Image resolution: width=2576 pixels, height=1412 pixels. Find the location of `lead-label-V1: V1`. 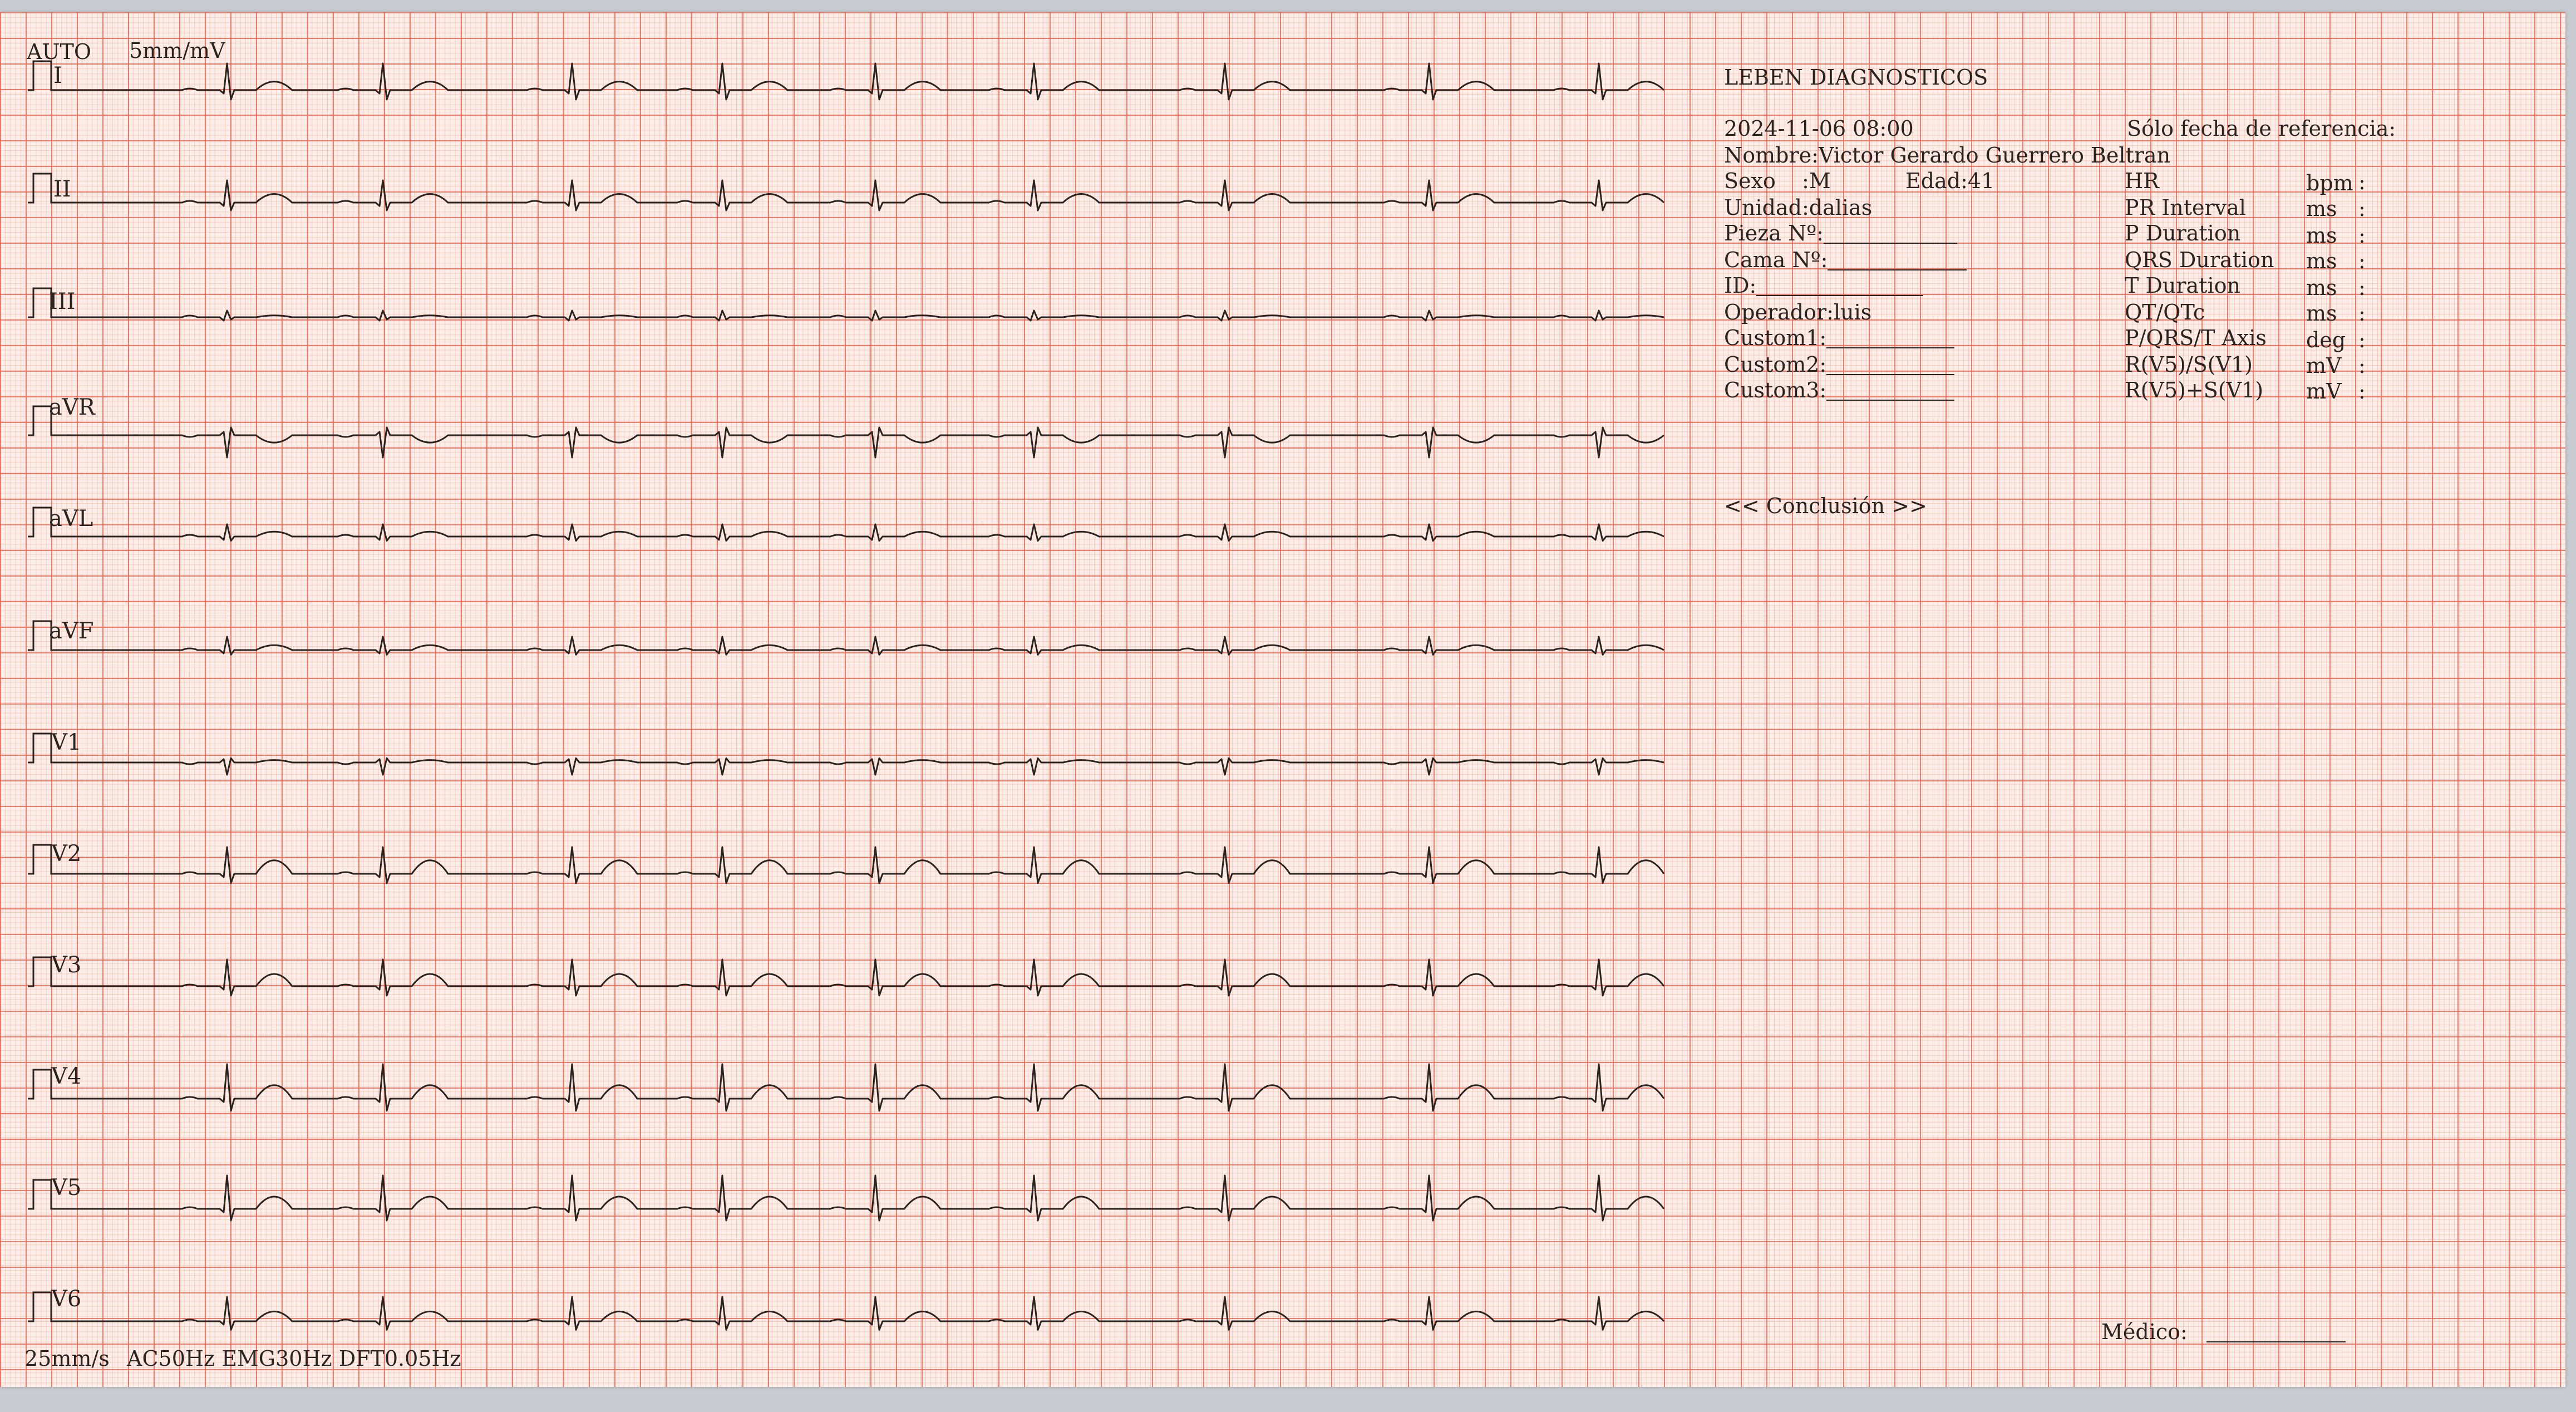

lead-label-V1: V1 is located at coordinates (66, 742).